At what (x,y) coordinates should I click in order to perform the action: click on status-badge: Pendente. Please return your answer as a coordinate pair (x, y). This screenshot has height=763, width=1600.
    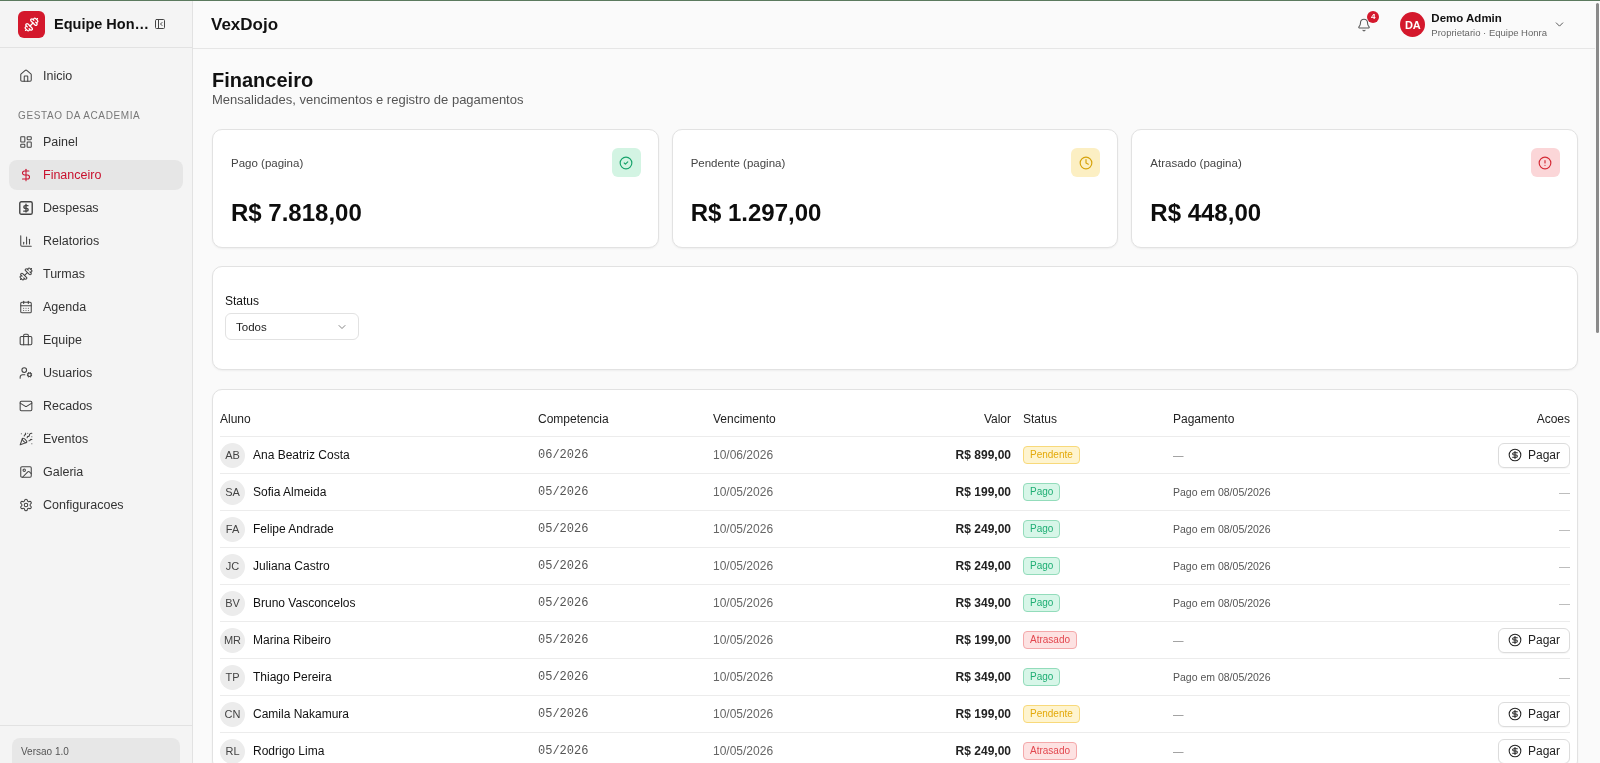
    Looking at the image, I should click on (1051, 714).